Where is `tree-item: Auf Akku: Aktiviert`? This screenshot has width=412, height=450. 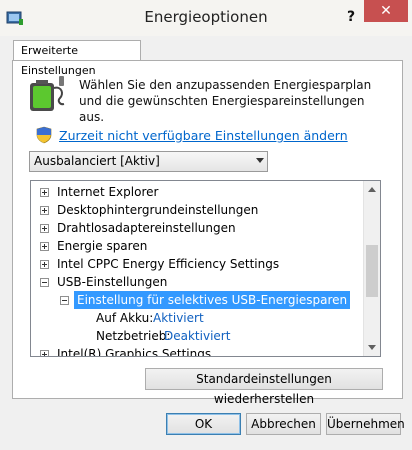
tree-item: Auf Akku: Aktiviert is located at coordinates (197, 318).